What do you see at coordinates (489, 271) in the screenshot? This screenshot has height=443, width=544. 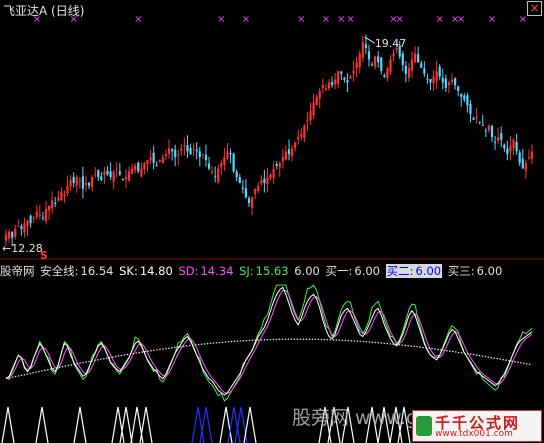 I see `buy3-value: 6.00` at bounding box center [489, 271].